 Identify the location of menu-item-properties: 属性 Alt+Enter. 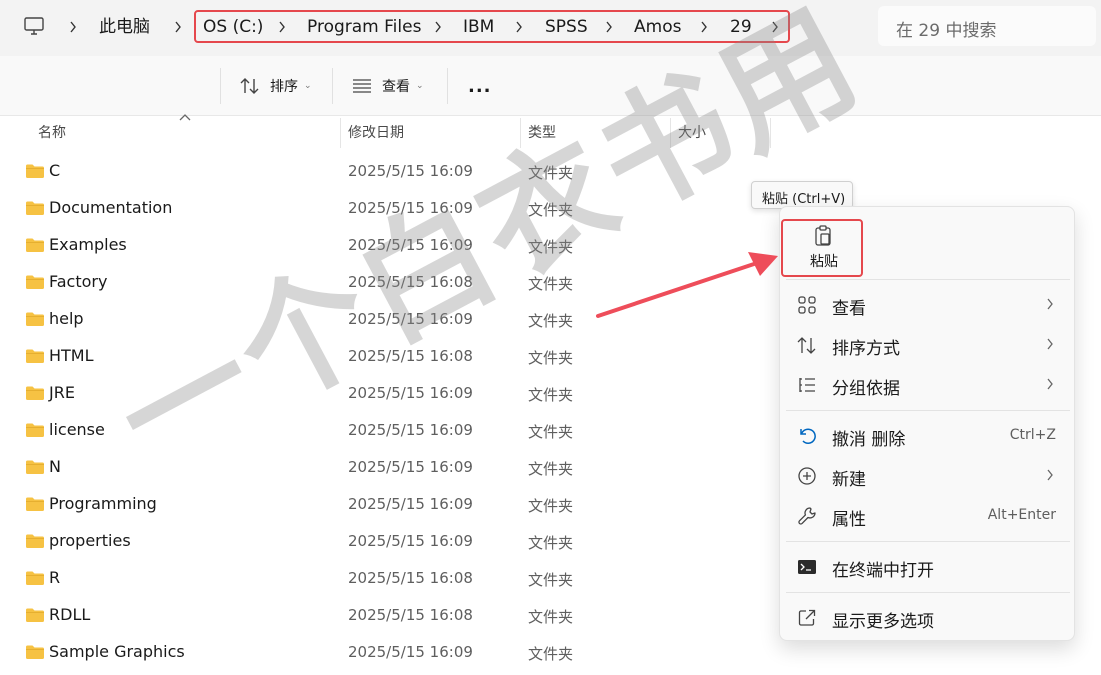
(928, 516).